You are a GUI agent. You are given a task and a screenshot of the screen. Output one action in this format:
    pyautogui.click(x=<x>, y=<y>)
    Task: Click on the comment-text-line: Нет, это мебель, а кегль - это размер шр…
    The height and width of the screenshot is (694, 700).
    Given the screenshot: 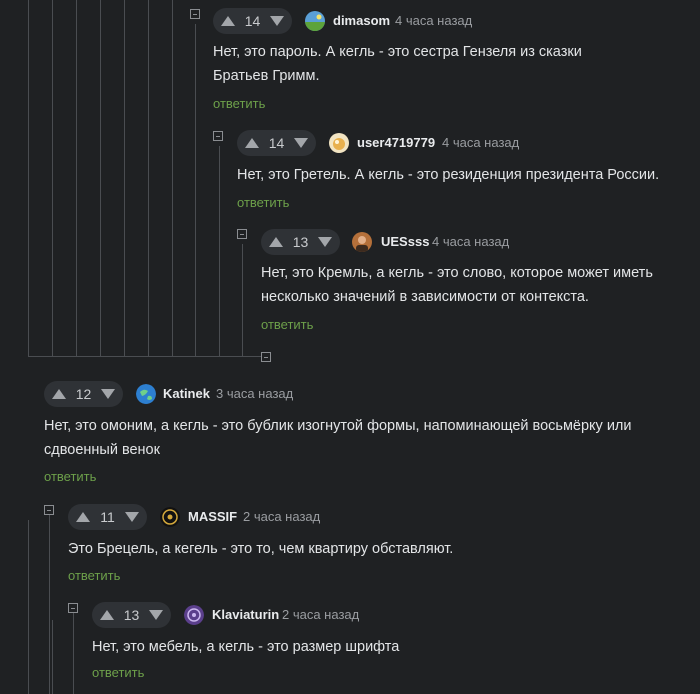 What is the action you would take?
    pyautogui.click(x=246, y=647)
    